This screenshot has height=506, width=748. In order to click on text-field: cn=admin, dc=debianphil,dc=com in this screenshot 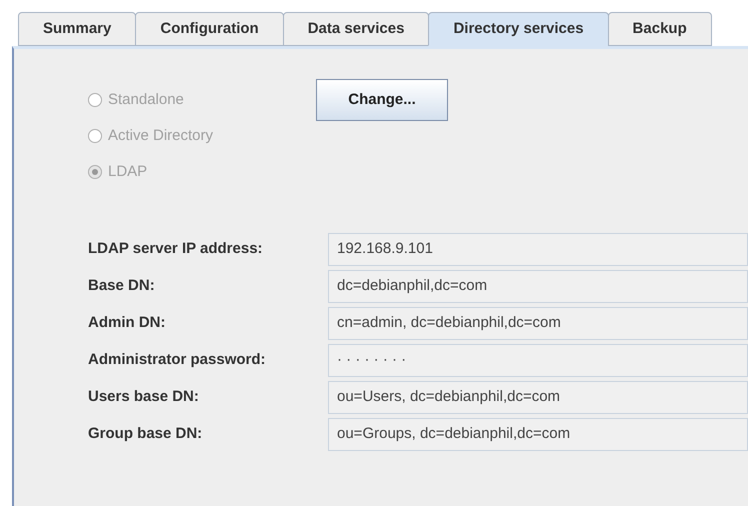, I will do `click(538, 323)`.